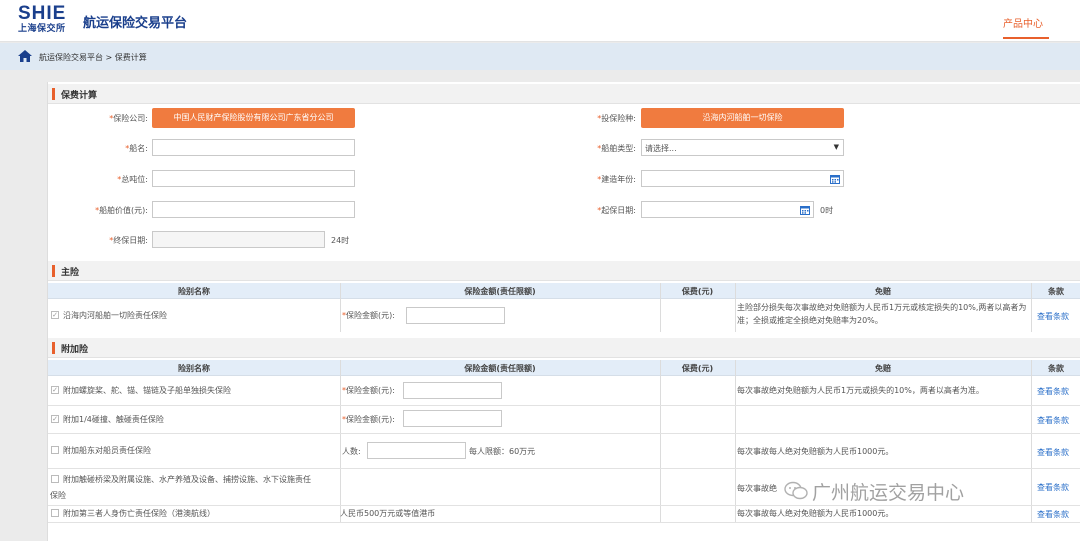 The height and width of the screenshot is (541, 1080). What do you see at coordinates (136, 148) in the screenshot?
I see `ship-name-label: *船名:` at bounding box center [136, 148].